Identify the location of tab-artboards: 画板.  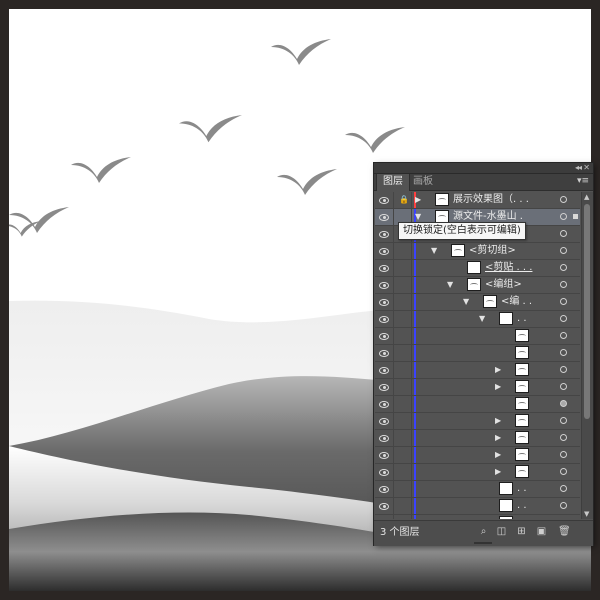
(423, 182).